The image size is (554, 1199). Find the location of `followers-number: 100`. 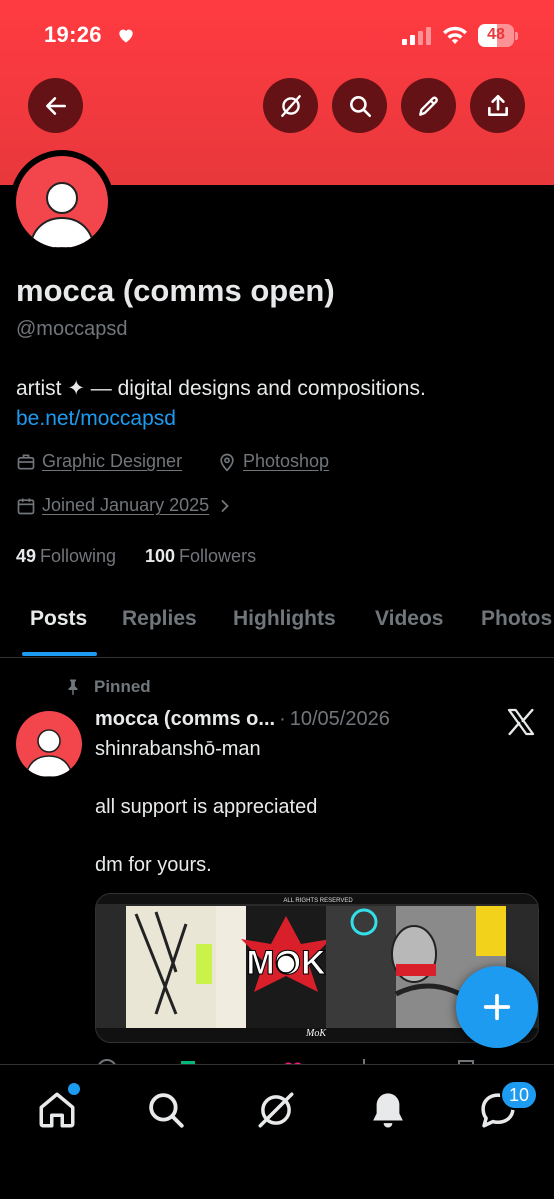

followers-number: 100 is located at coordinates (160, 556).